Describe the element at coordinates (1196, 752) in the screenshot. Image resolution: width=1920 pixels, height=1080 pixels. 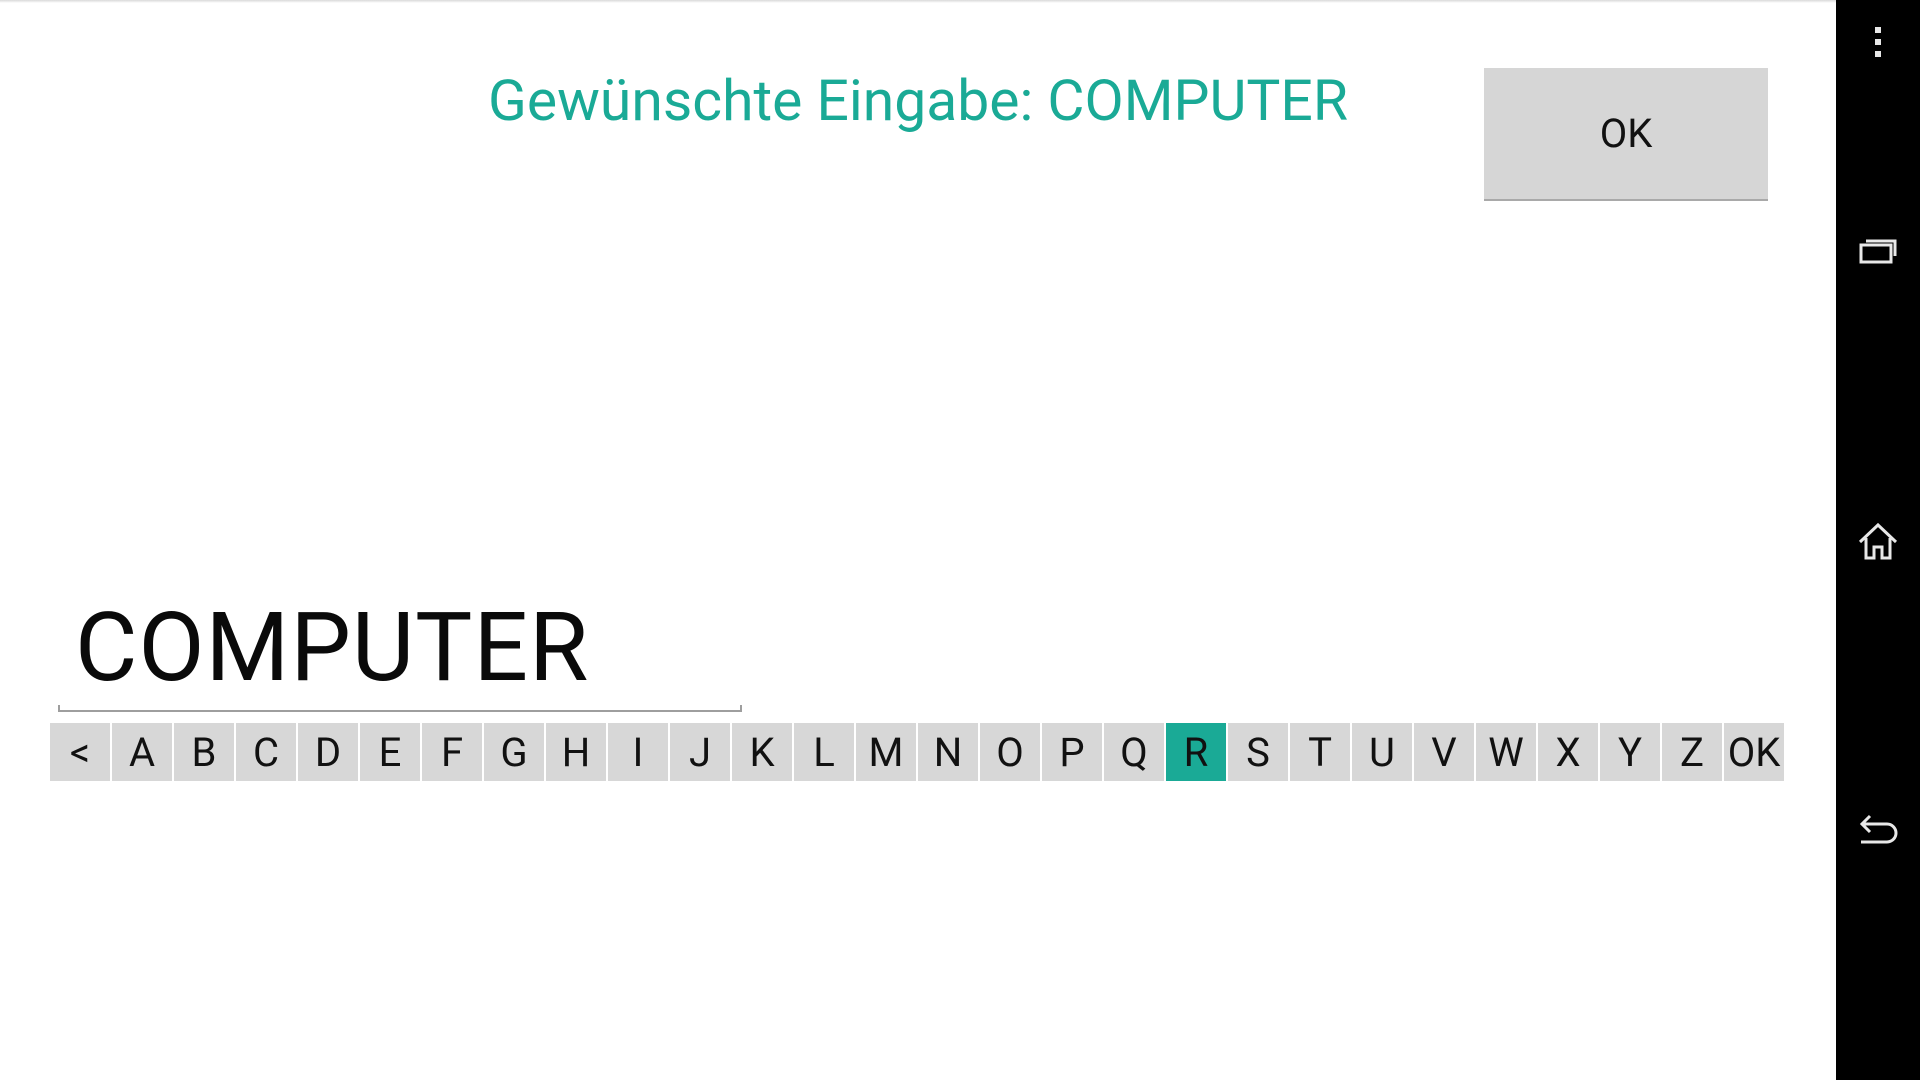
I see `key-r: R` at that location.